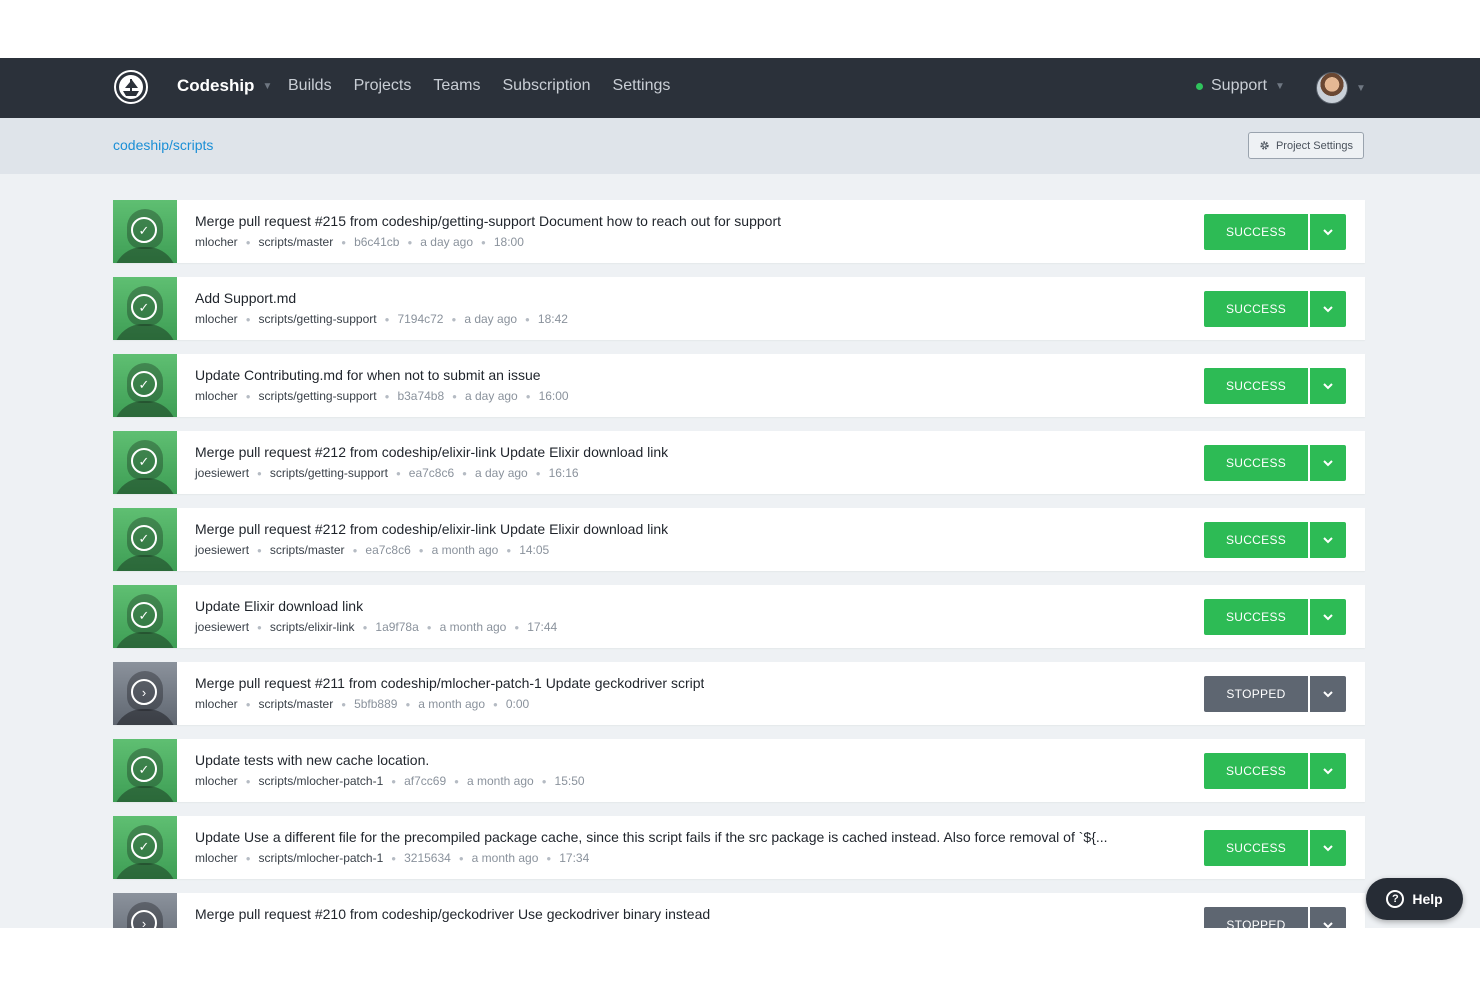 The image size is (1480, 987). I want to click on chevron-down-icon, so click(1328, 693).